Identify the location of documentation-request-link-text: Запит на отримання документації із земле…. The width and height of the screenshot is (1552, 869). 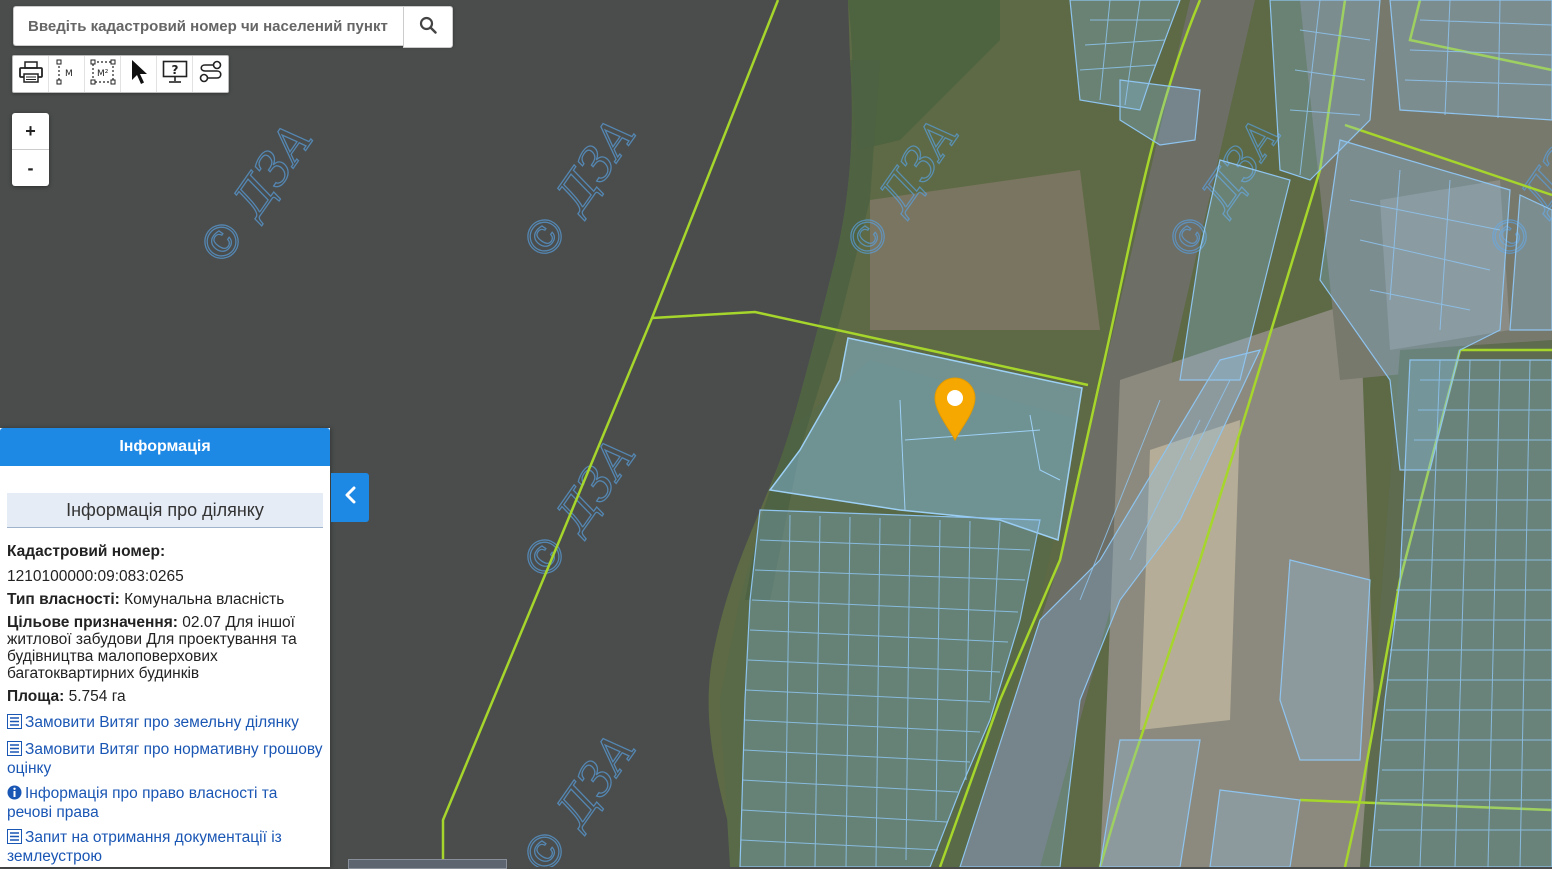
(144, 847).